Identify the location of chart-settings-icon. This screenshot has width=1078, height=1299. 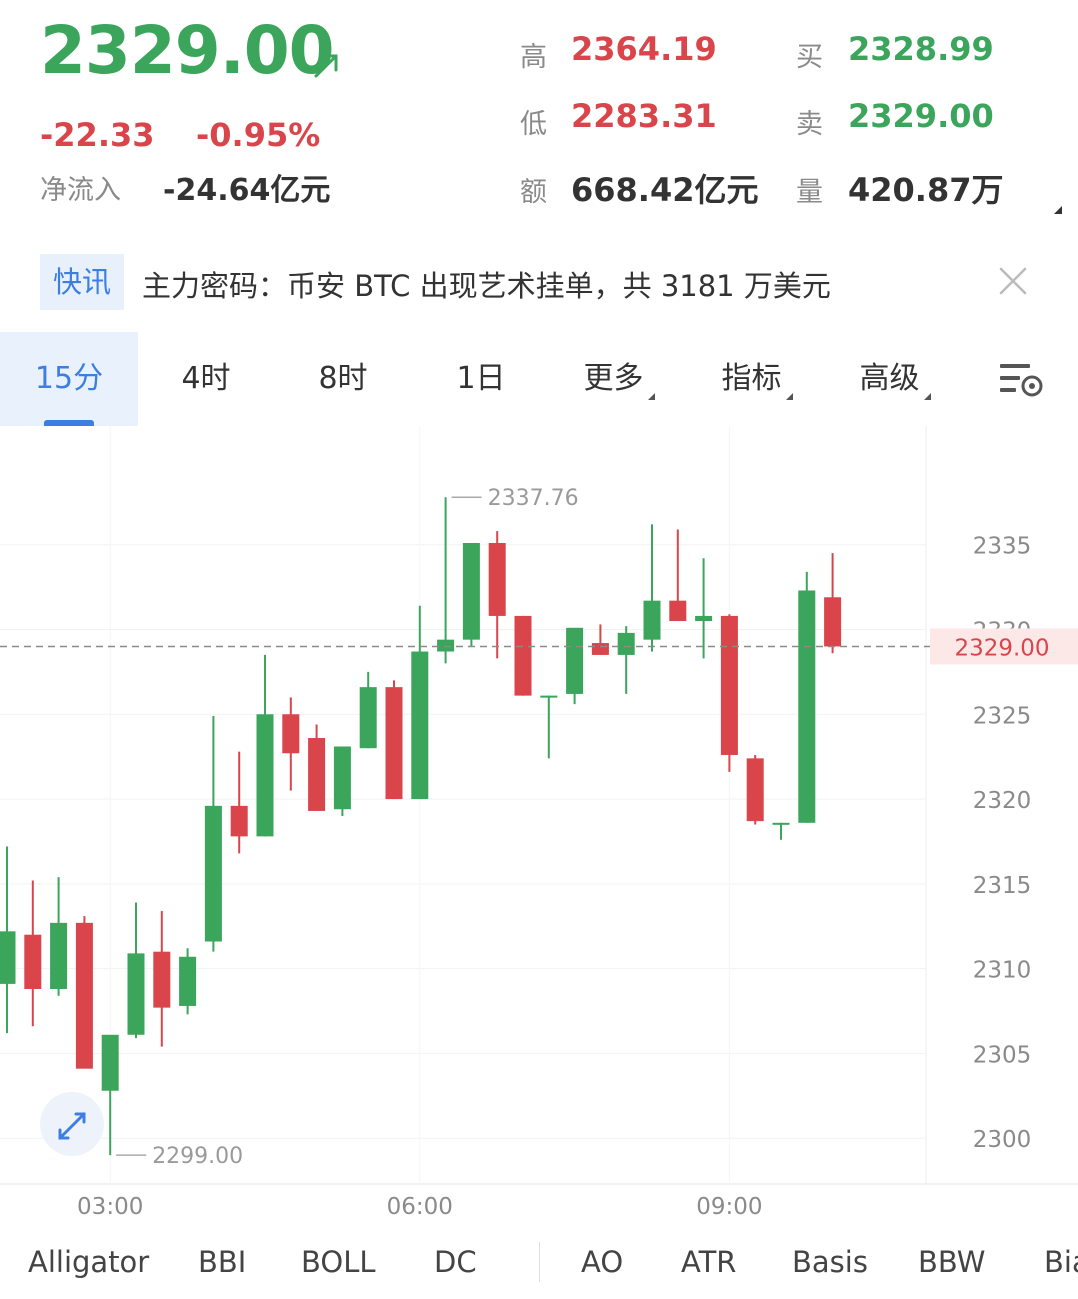
(1022, 380).